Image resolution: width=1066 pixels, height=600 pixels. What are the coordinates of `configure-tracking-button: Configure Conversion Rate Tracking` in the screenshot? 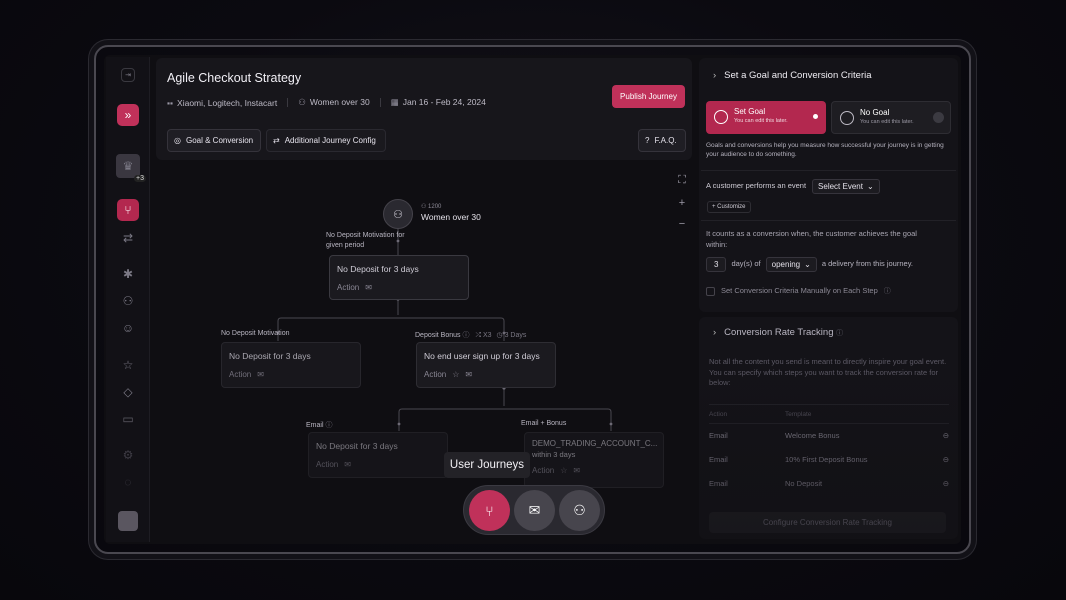 It's located at (827, 522).